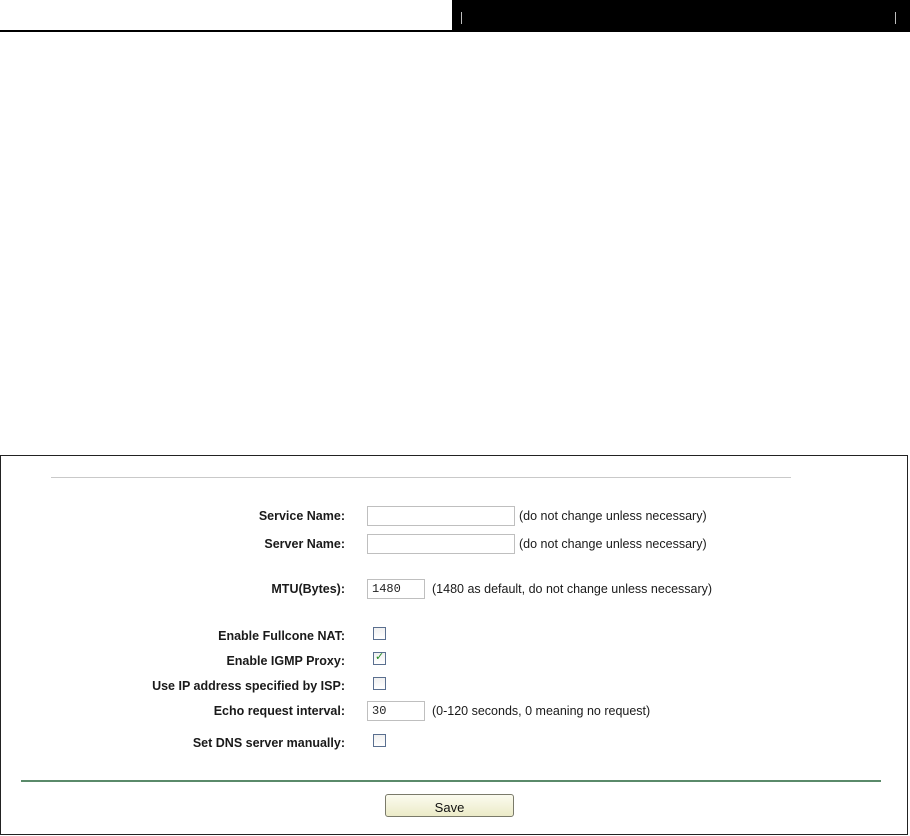  What do you see at coordinates (226, 31) in the screenshot?
I see `header-underline` at bounding box center [226, 31].